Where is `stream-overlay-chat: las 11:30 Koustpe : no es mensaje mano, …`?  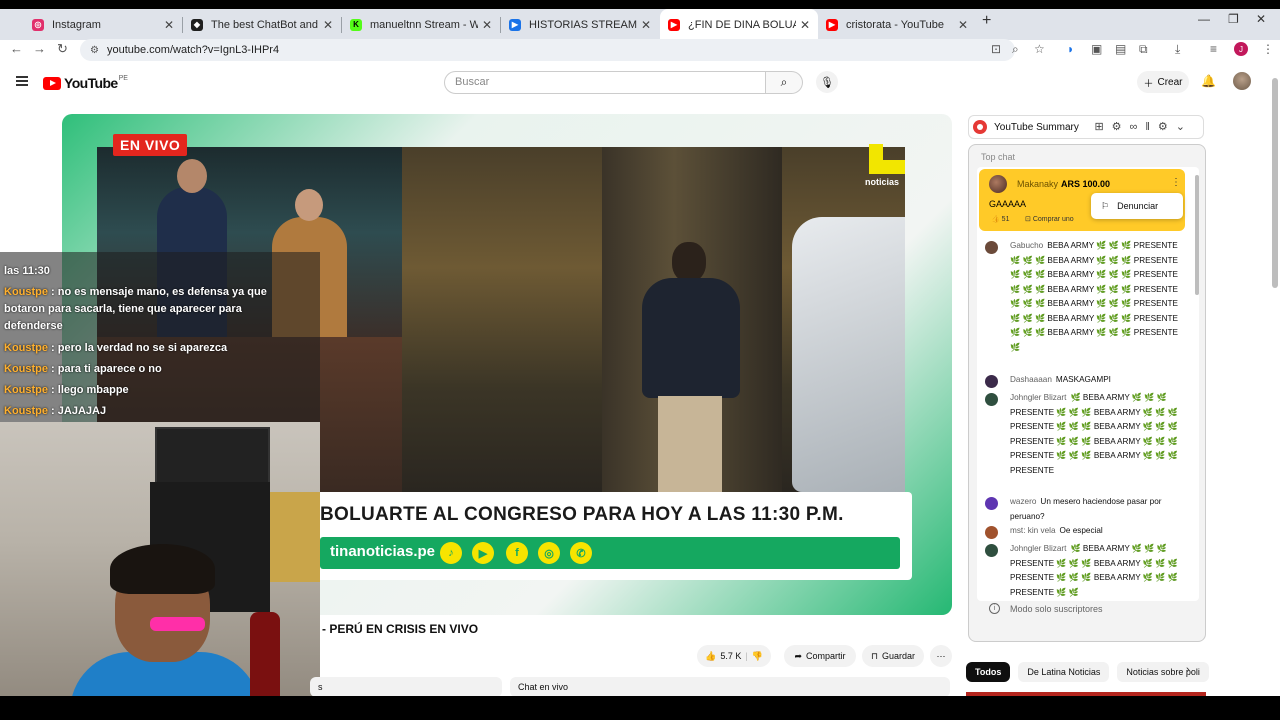
stream-overlay-chat: las 11:30 Koustpe : no es mensaje mano, … is located at coordinates (160, 337).